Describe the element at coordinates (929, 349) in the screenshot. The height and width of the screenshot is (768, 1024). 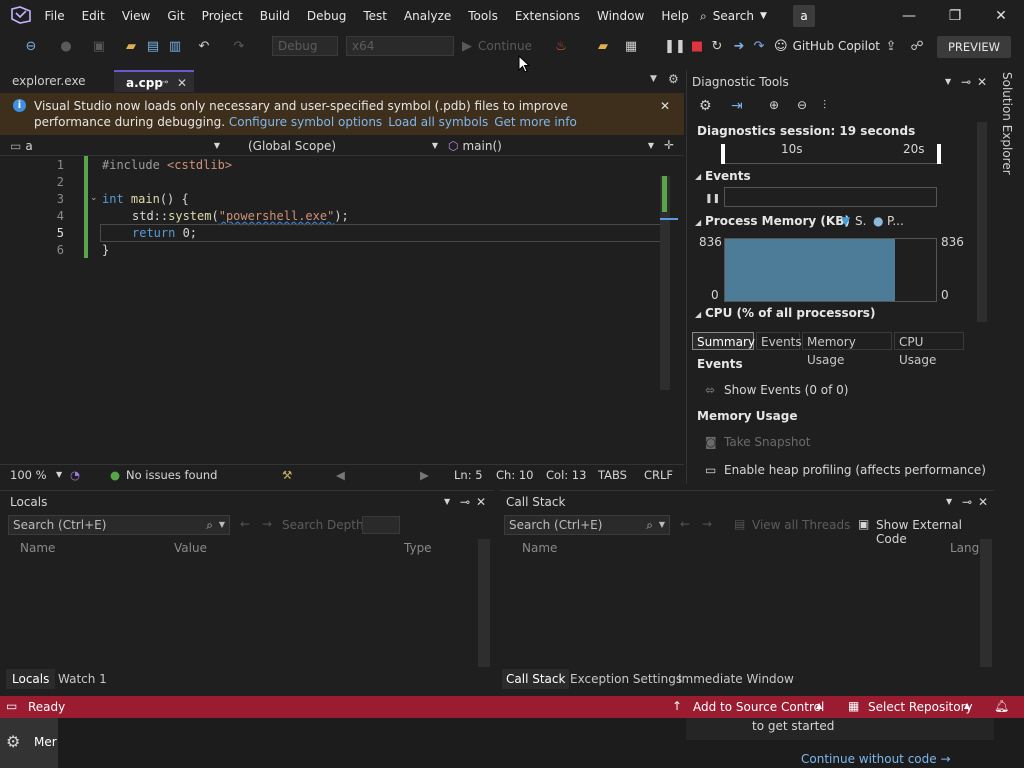
I see `tab-cpu-usage: CPU Usage` at that location.